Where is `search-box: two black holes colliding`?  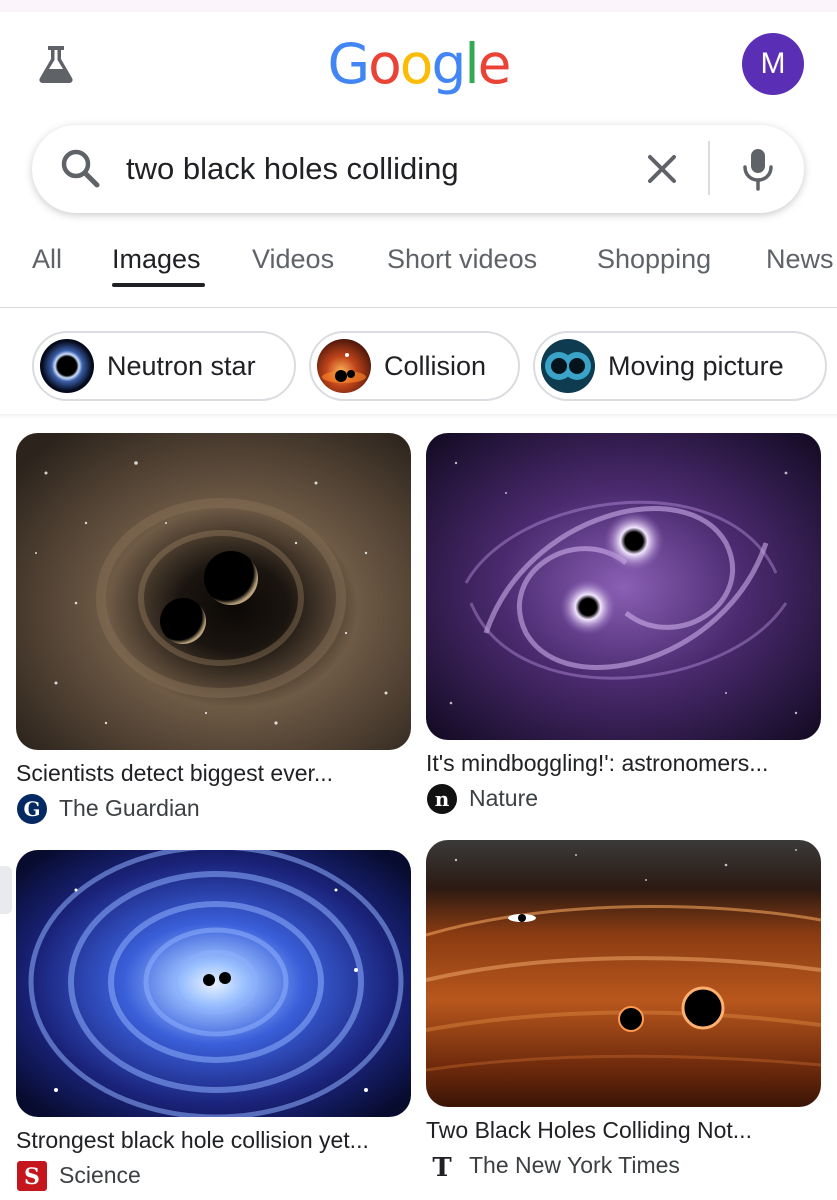 search-box: two black holes colliding is located at coordinates (418, 169).